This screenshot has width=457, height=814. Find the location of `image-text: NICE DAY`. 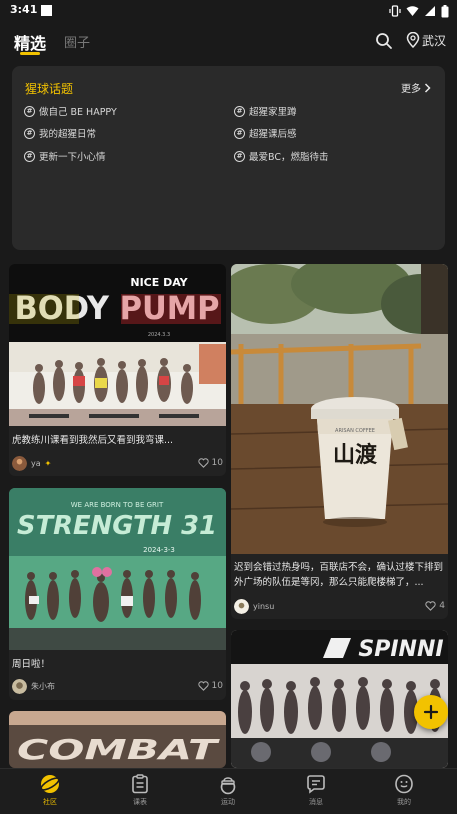

image-text: NICE DAY is located at coordinates (159, 282).